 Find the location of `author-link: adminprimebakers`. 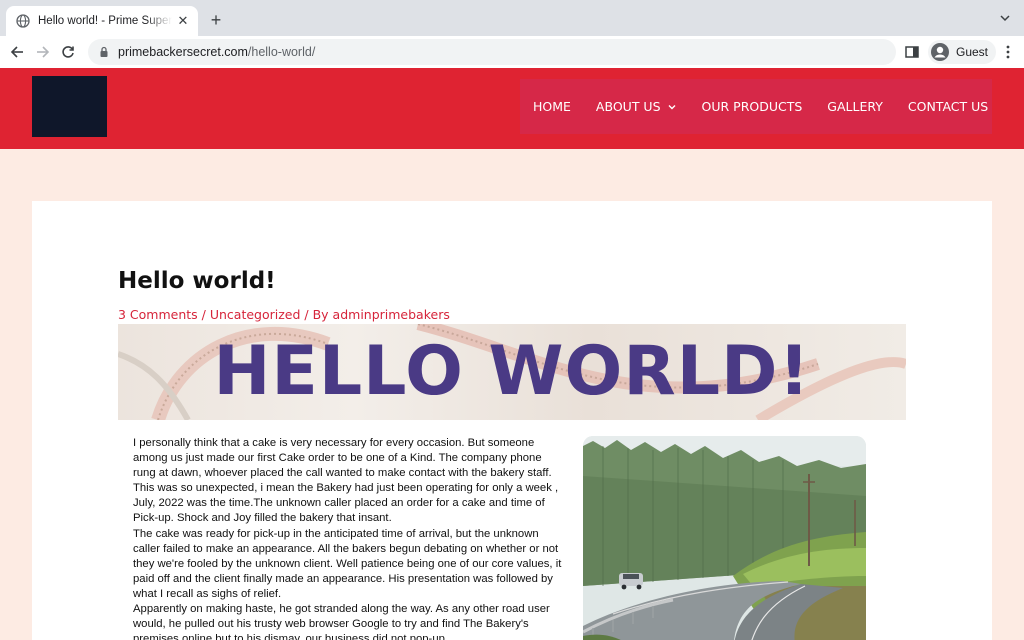

author-link: adminprimebakers is located at coordinates (391, 314).